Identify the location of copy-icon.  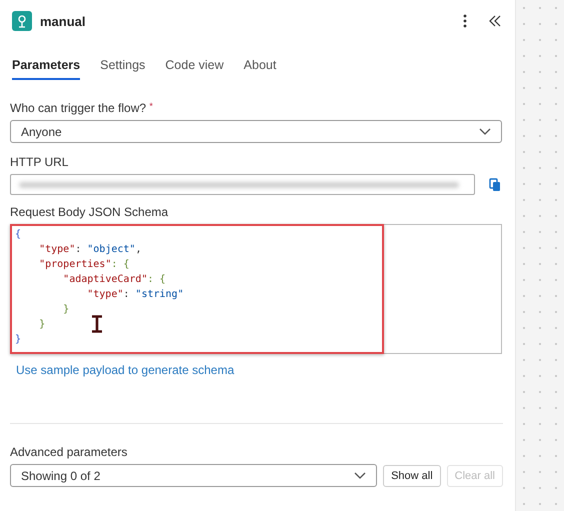
(495, 185).